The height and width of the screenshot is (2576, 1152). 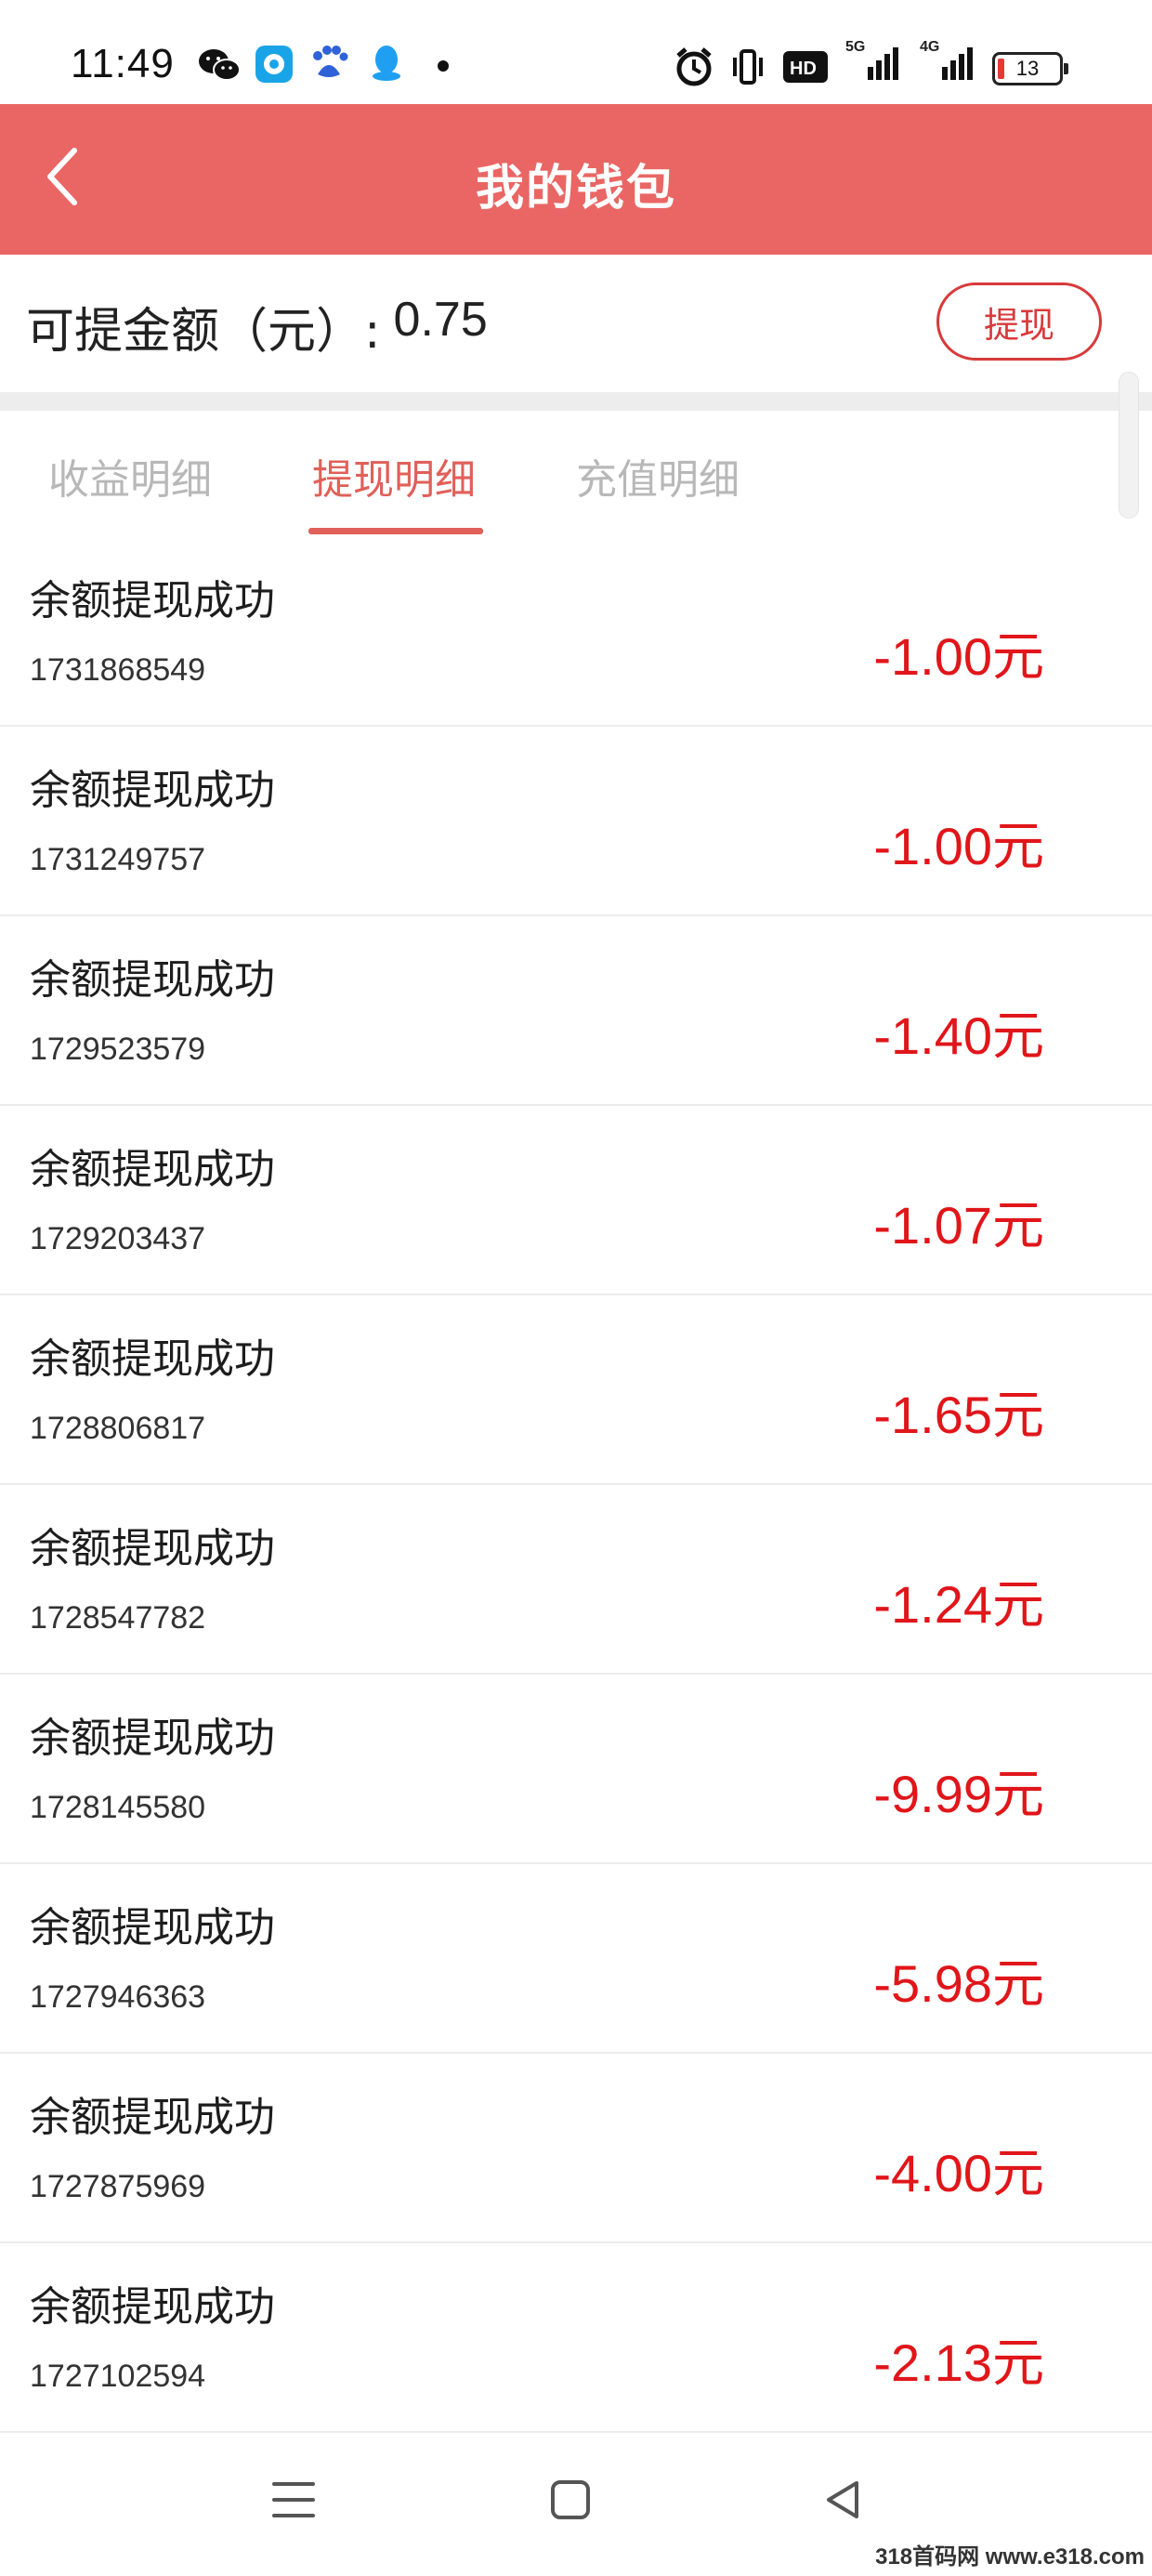 I want to click on record-id: 1728806817, so click(x=118, y=1428).